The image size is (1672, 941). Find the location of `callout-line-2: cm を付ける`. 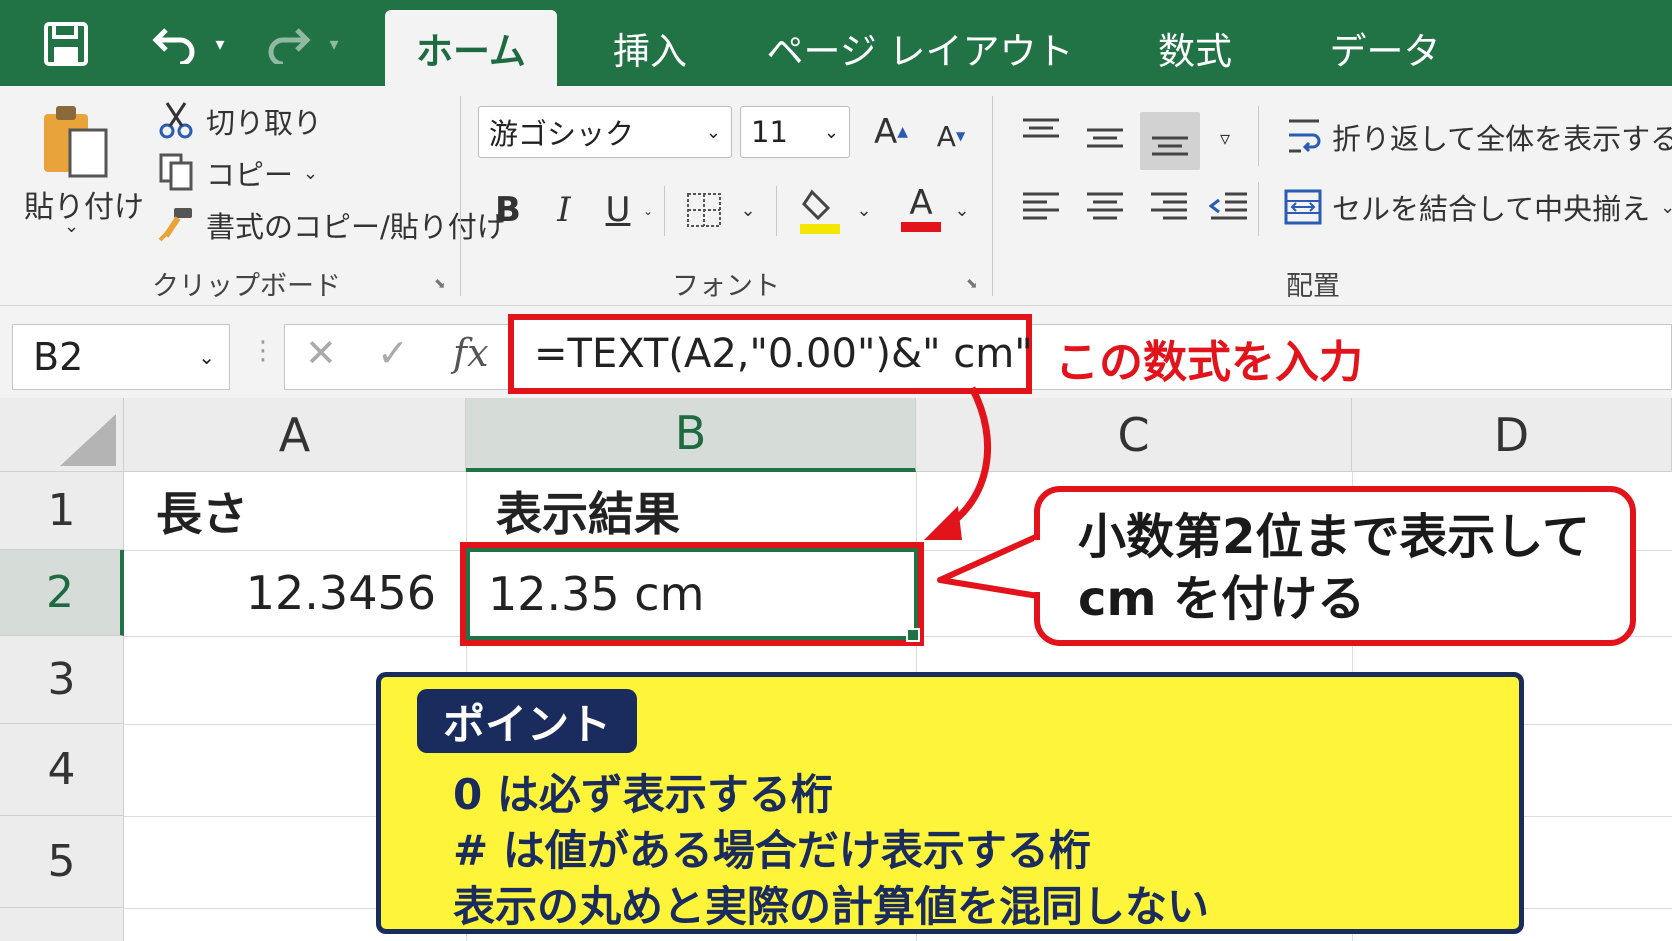

callout-line-2: cm を付ける is located at coordinates (1222, 599).